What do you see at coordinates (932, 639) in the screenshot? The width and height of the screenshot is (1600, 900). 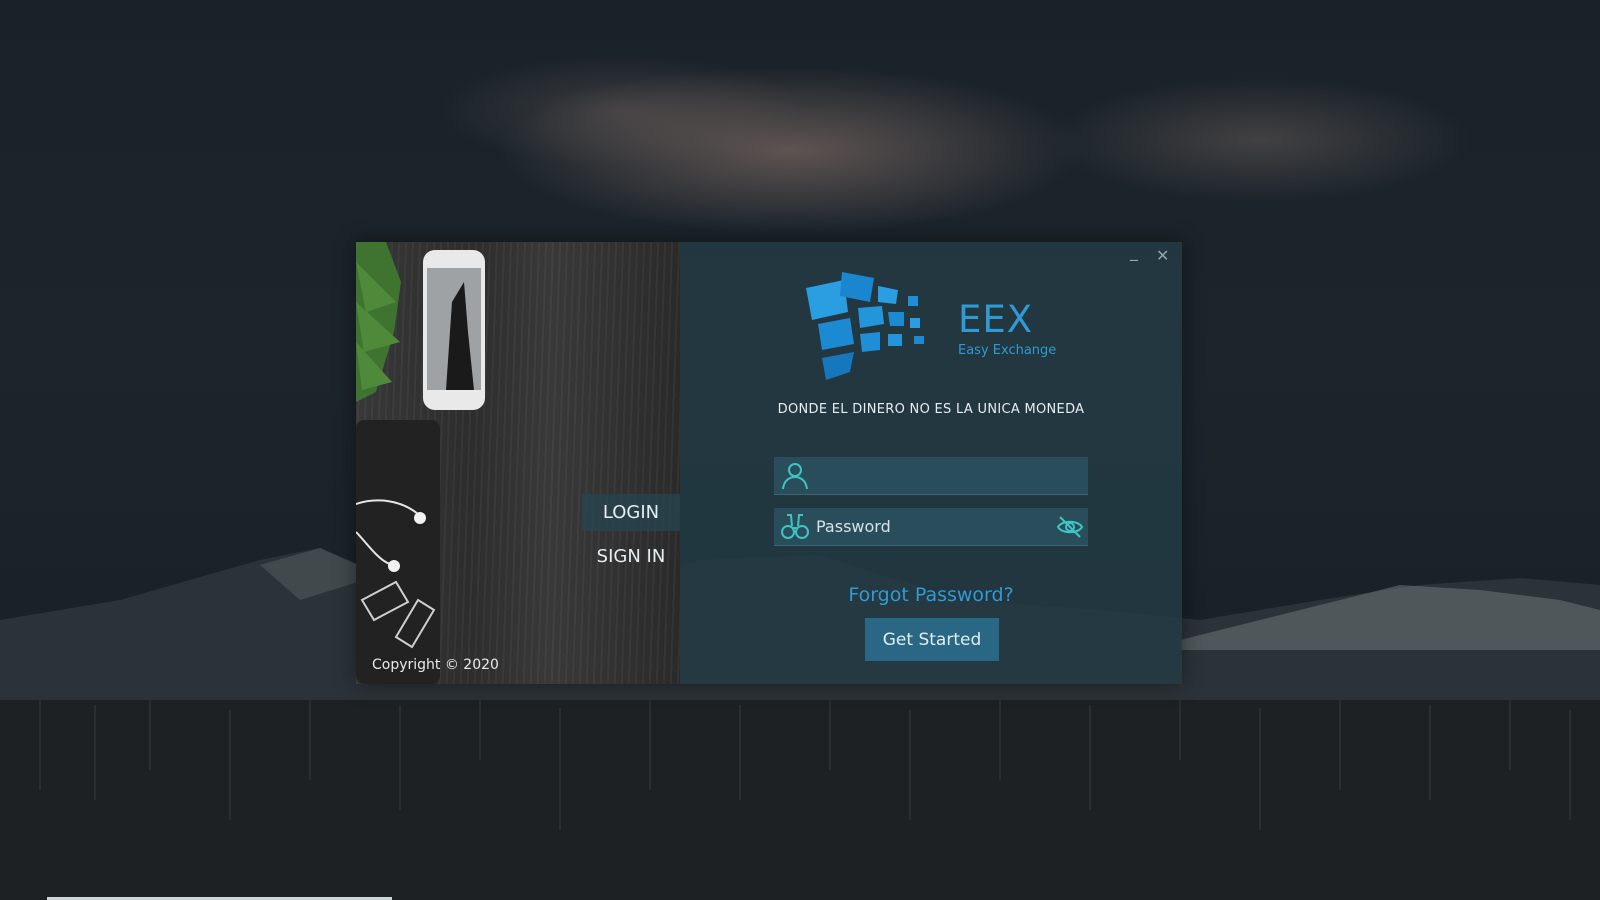 I see `get-started-button: Get Started` at bounding box center [932, 639].